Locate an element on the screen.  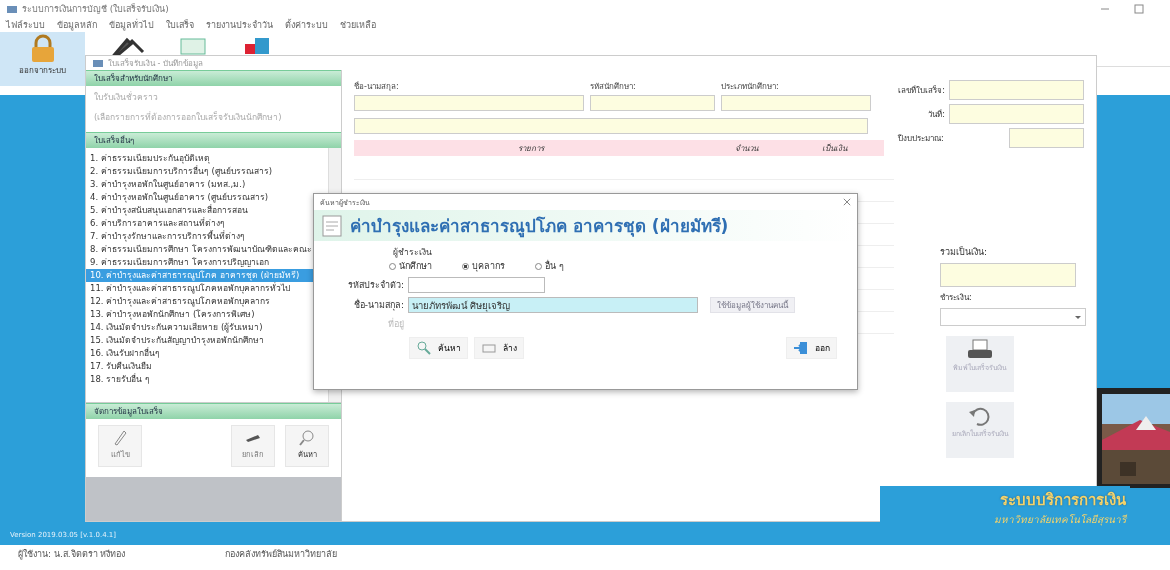
payment-dropdown is located at coordinates (1013, 317).